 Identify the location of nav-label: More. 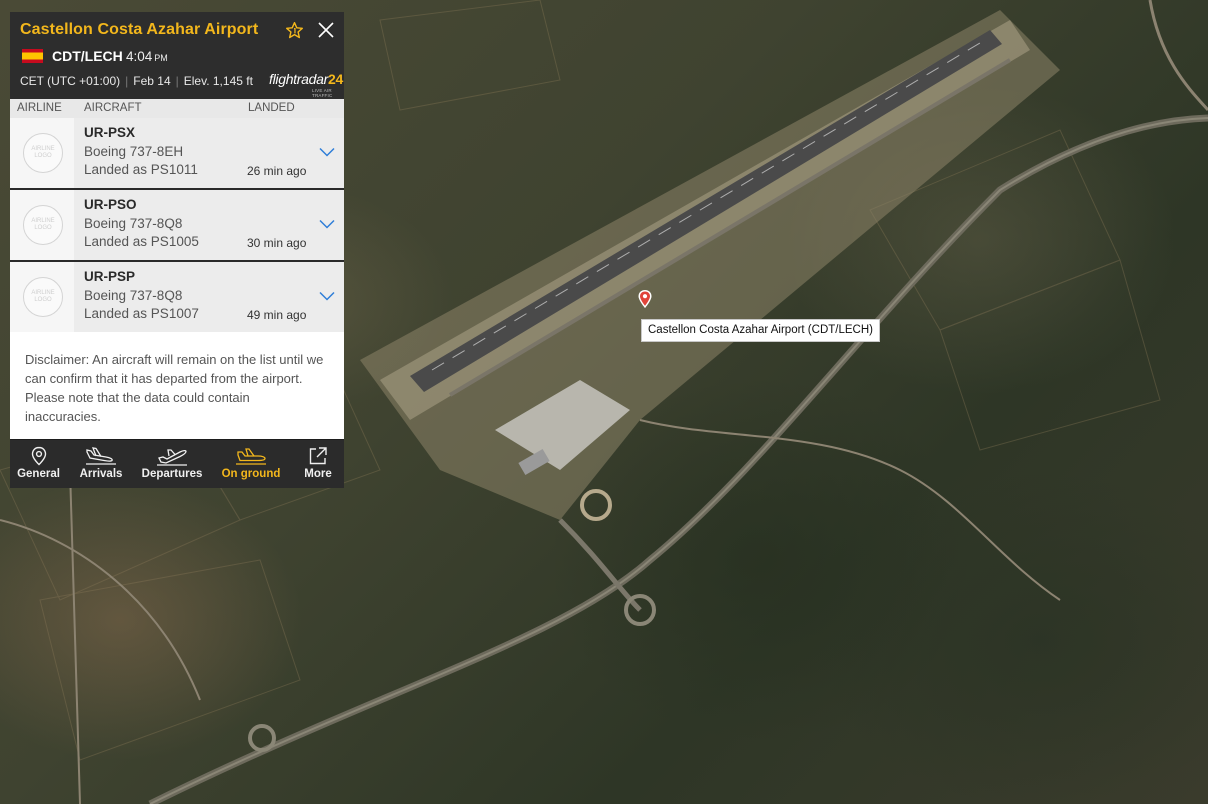
(318, 474).